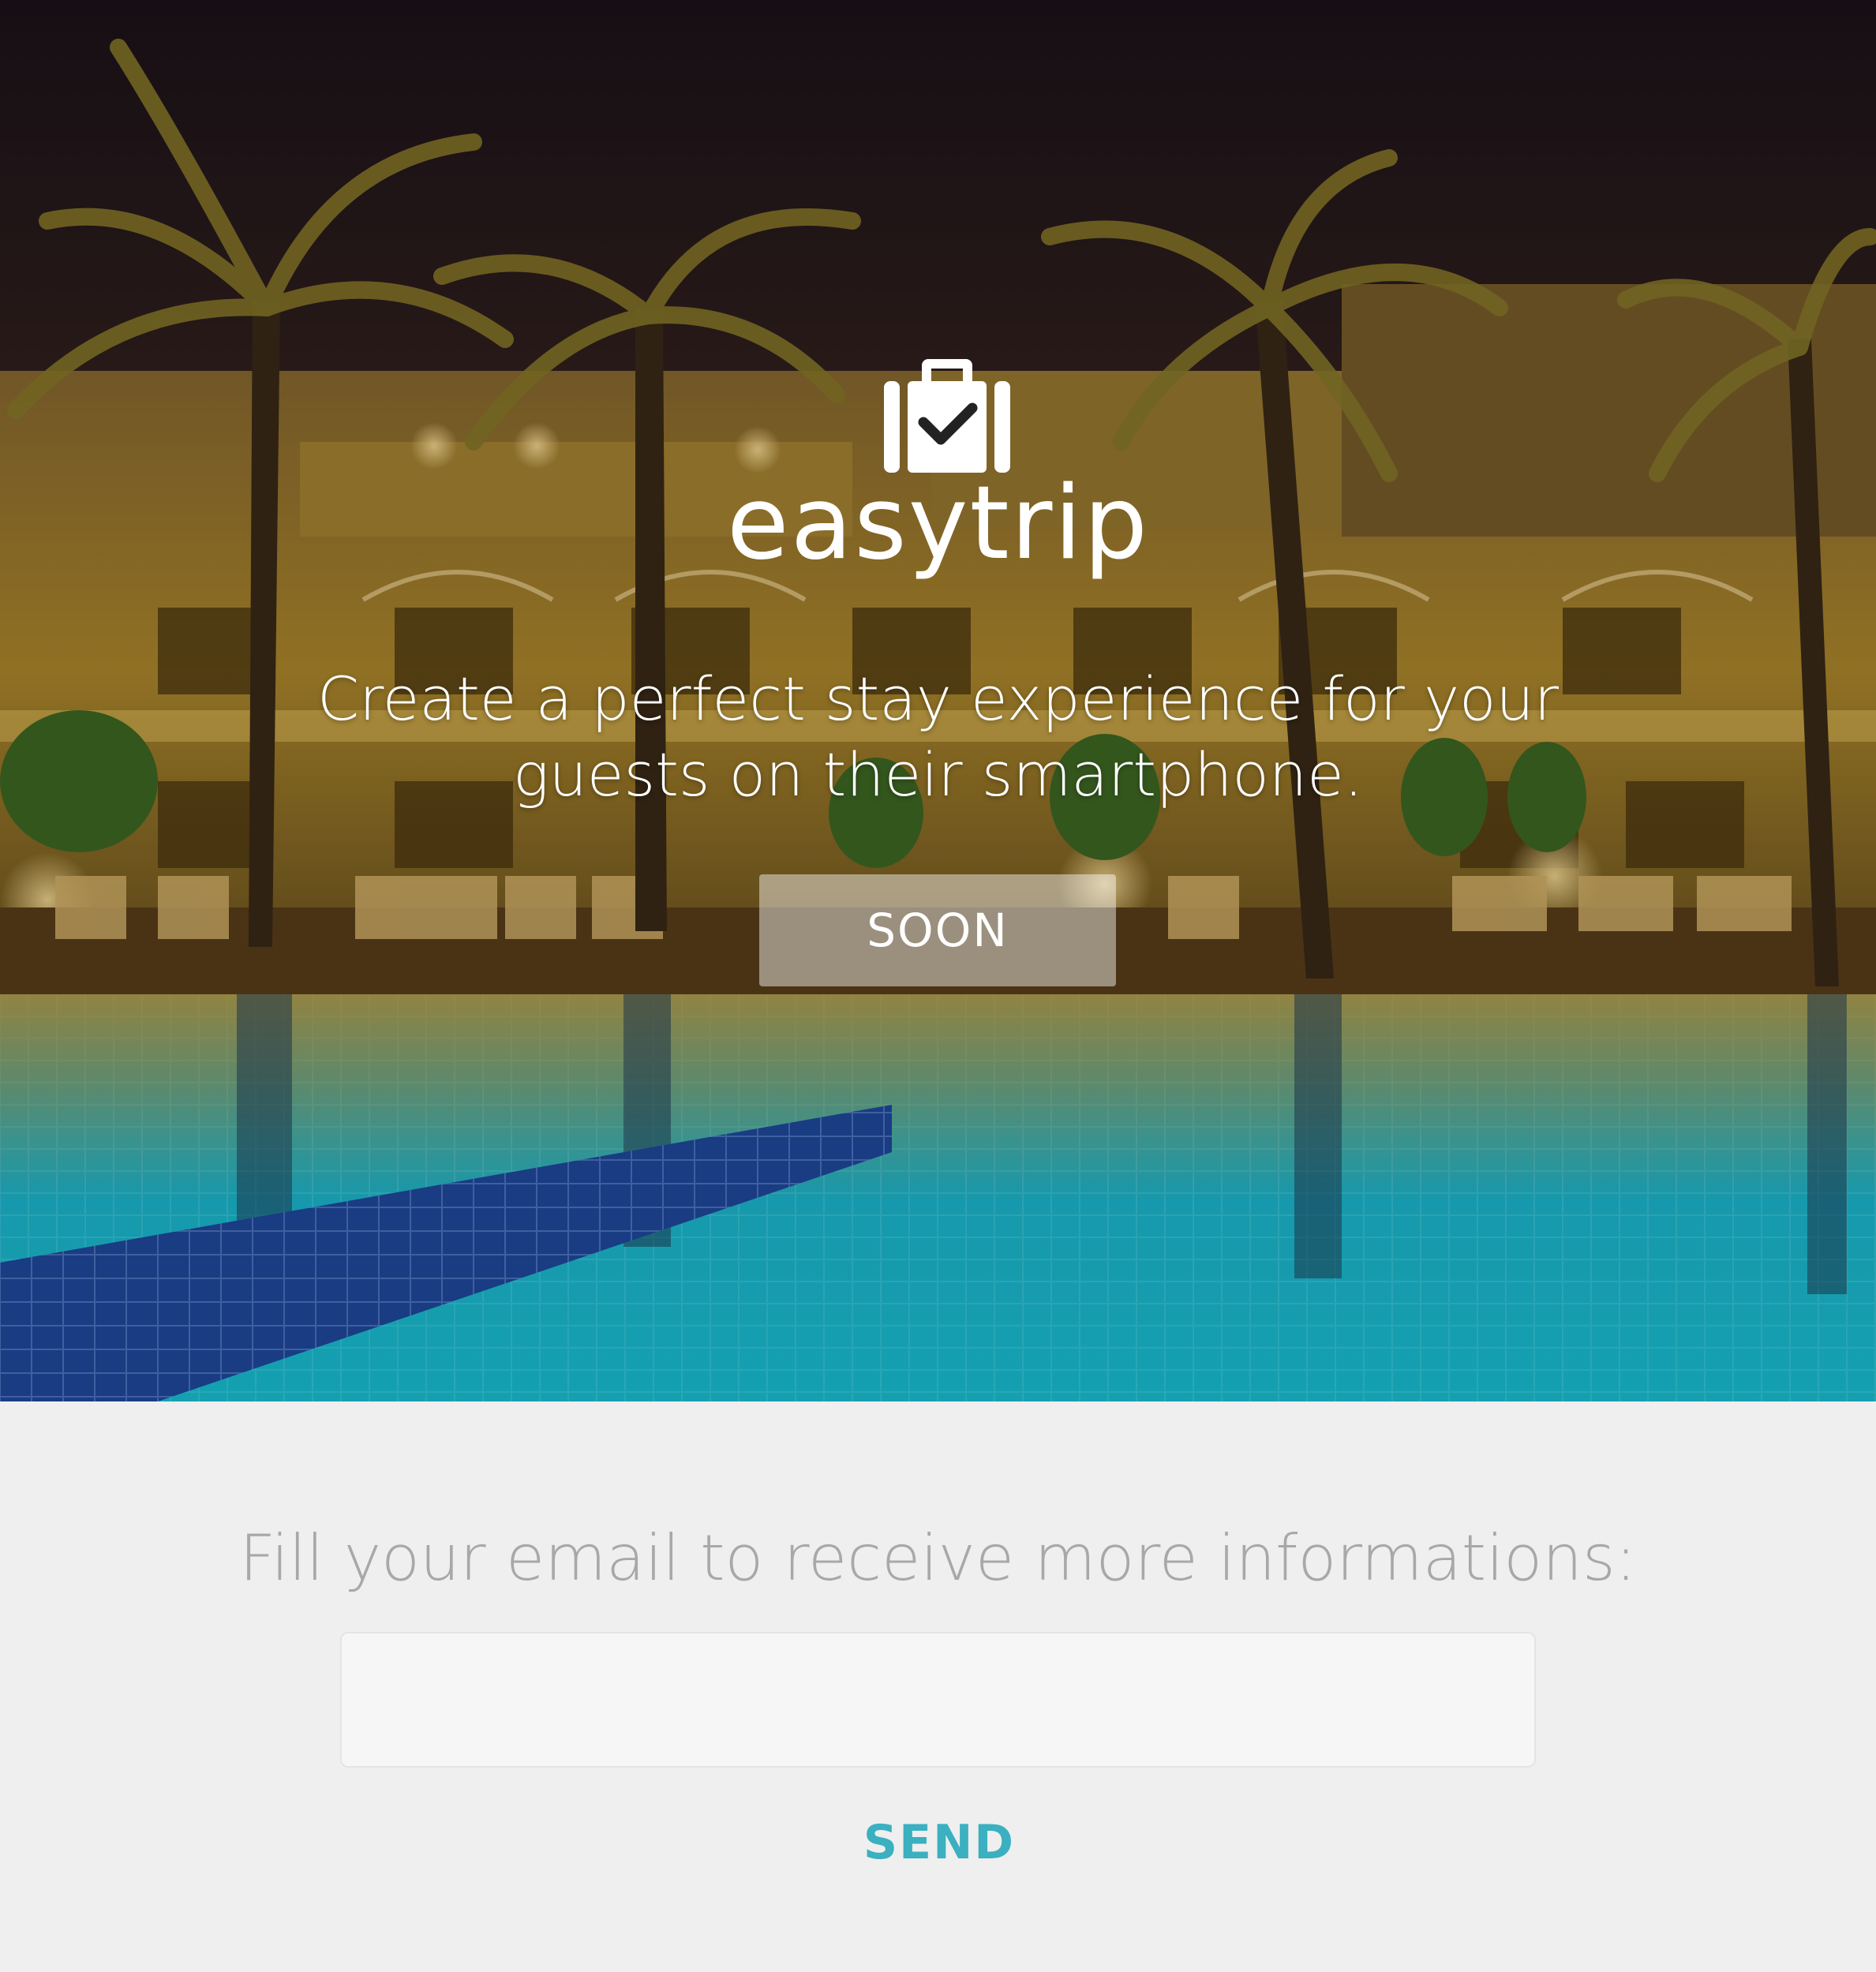 Image resolution: width=1876 pixels, height=1972 pixels. I want to click on soon-button: SOON, so click(937, 930).